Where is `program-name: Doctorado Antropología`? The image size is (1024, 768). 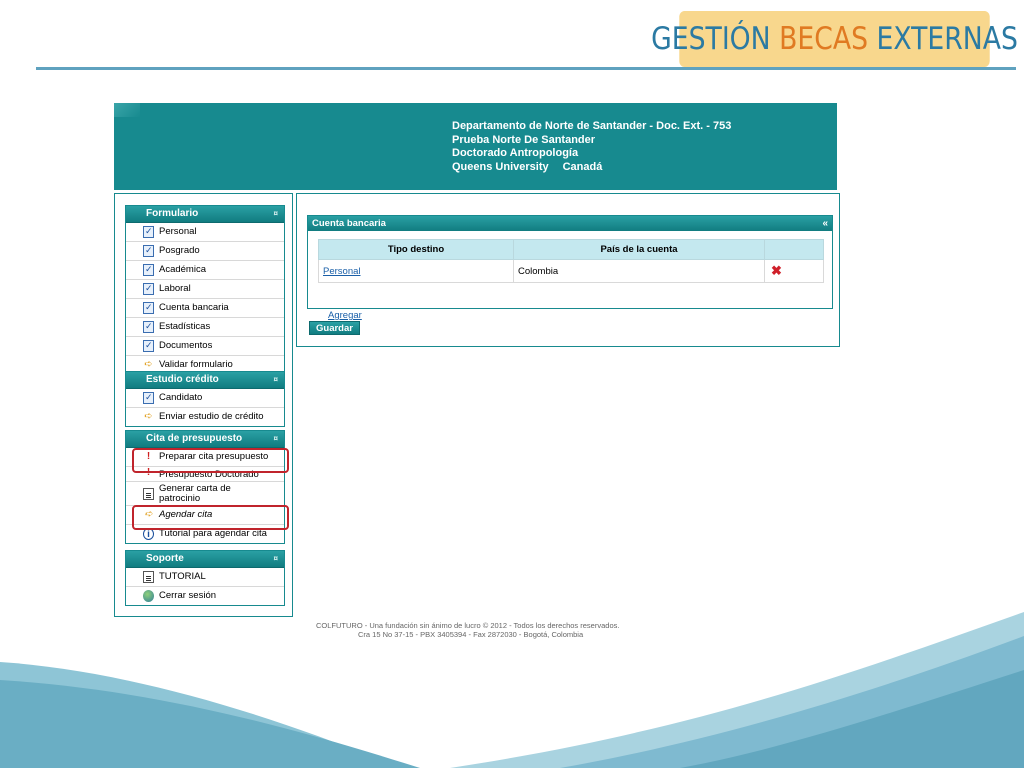
program-name: Doctorado Antropología is located at coordinates (515, 153).